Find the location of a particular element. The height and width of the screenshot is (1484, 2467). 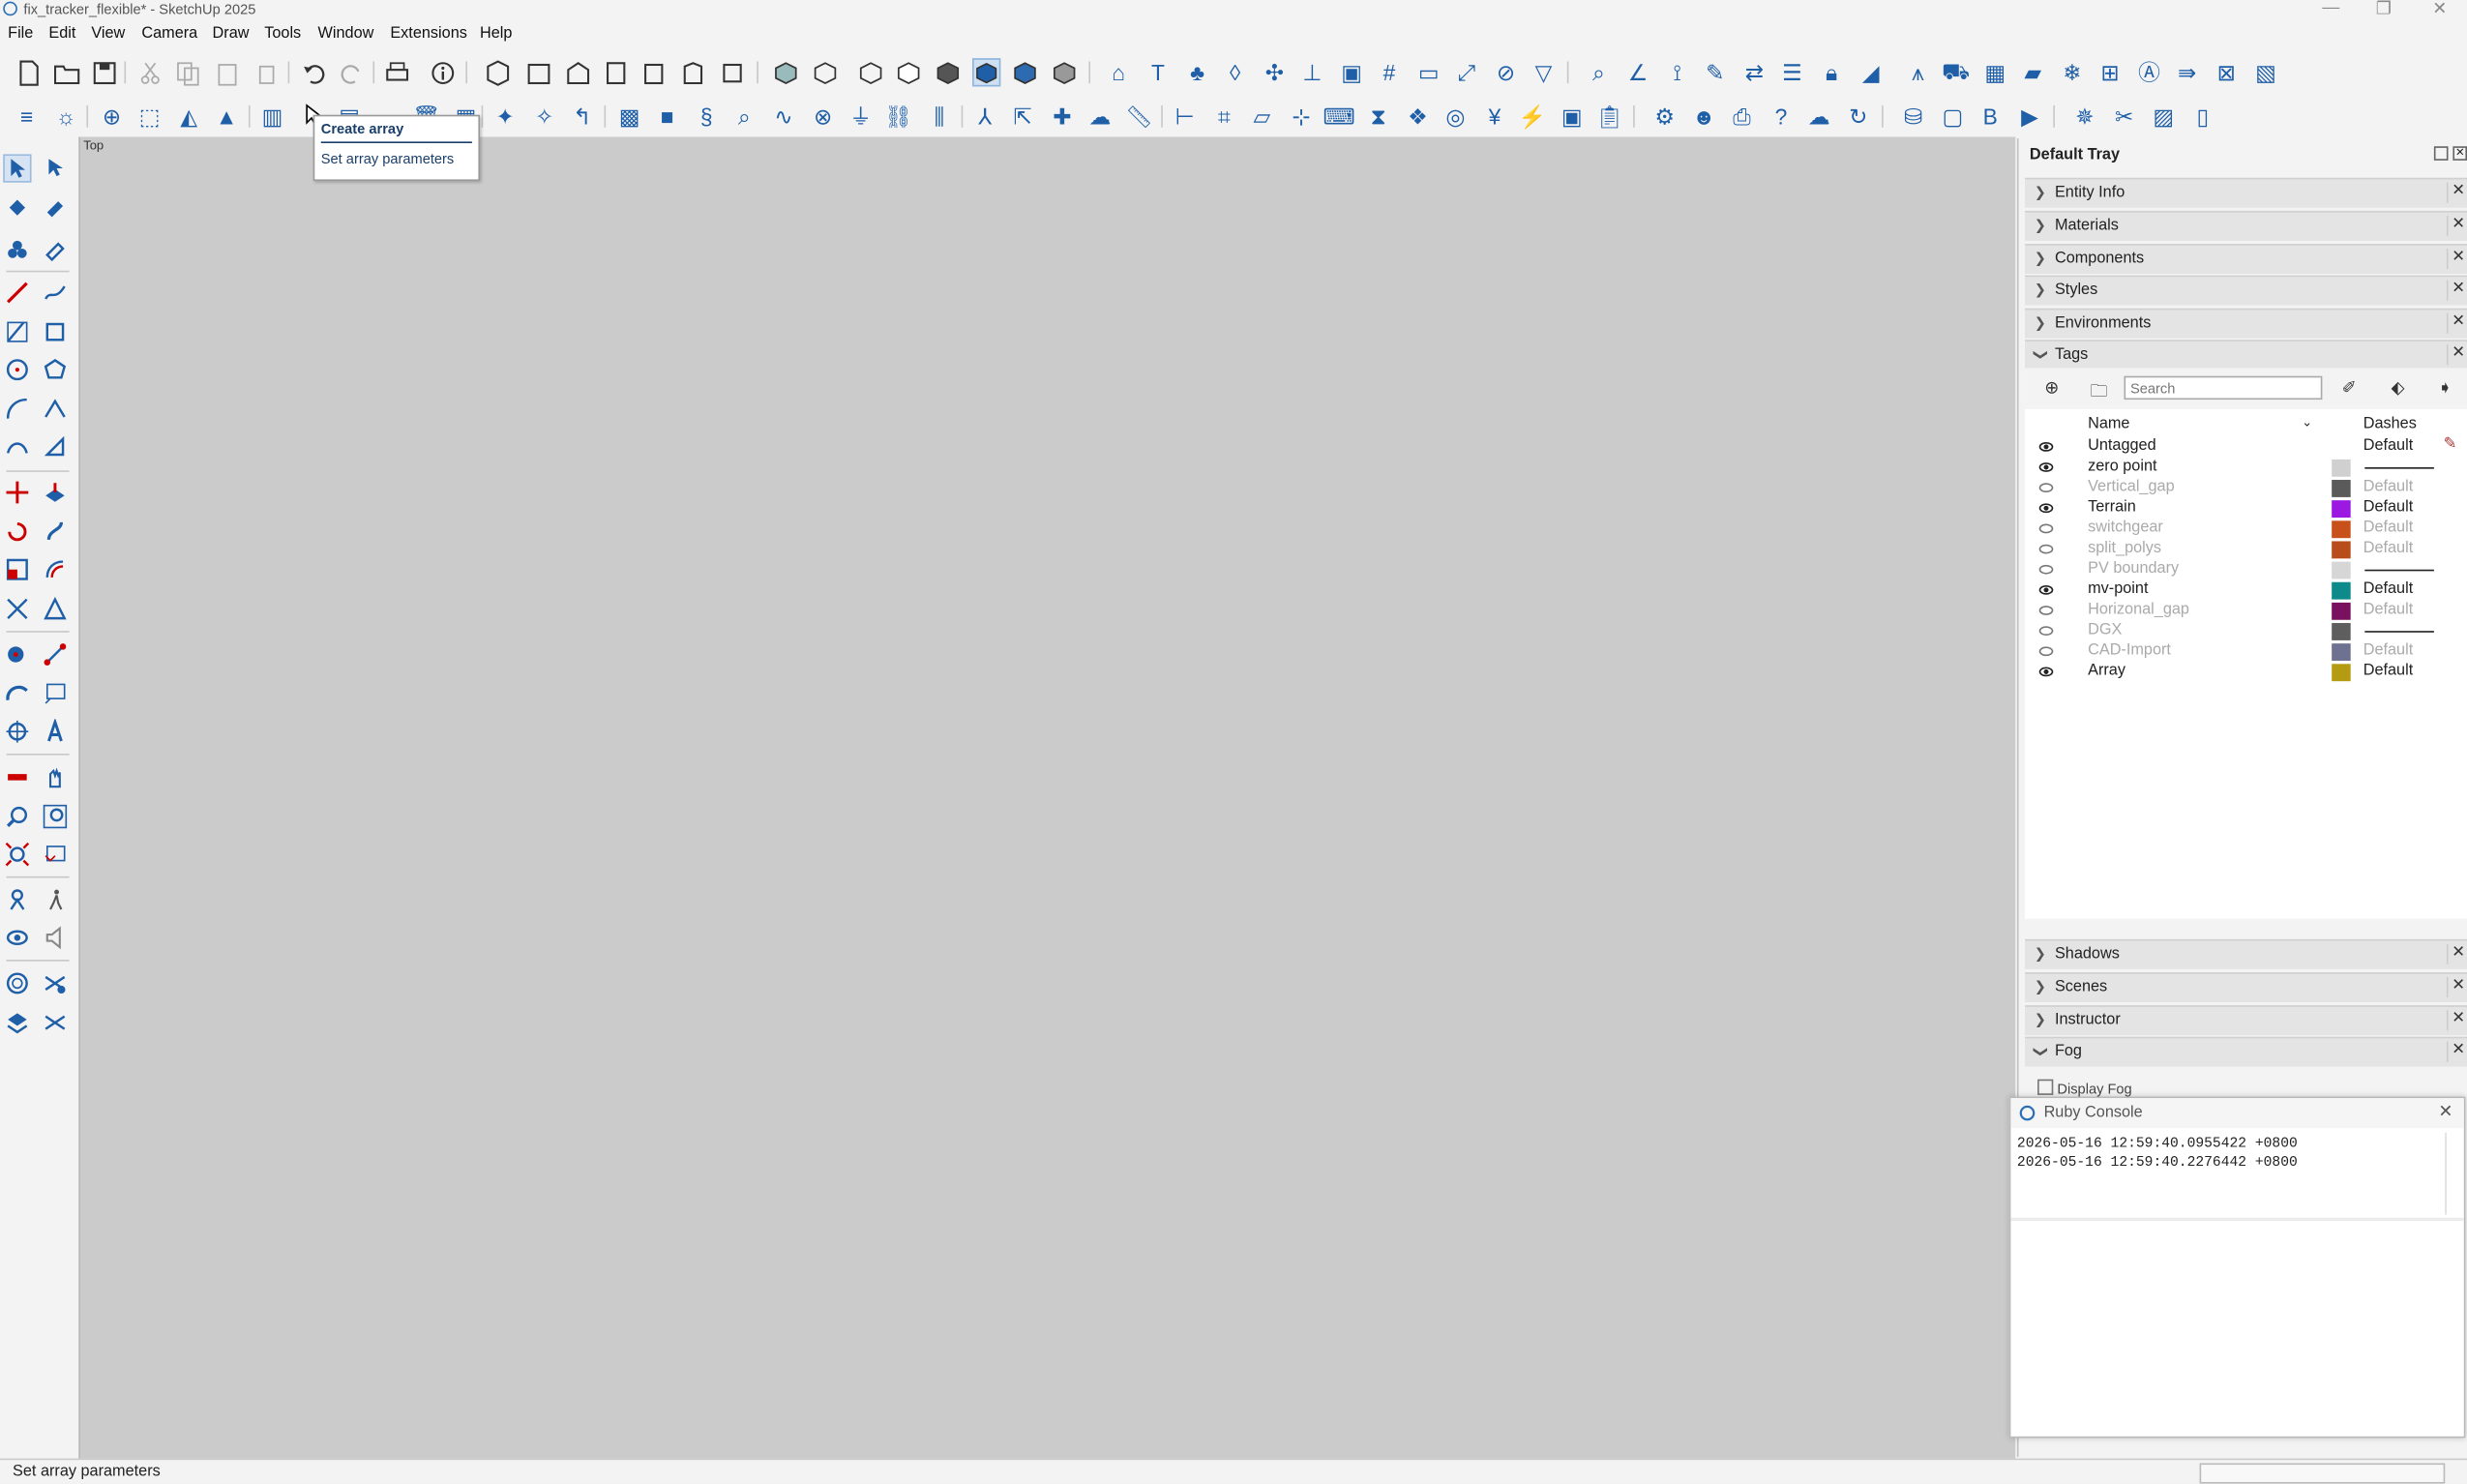

tray-close-icon: ✕ is located at coordinates (2459, 153).